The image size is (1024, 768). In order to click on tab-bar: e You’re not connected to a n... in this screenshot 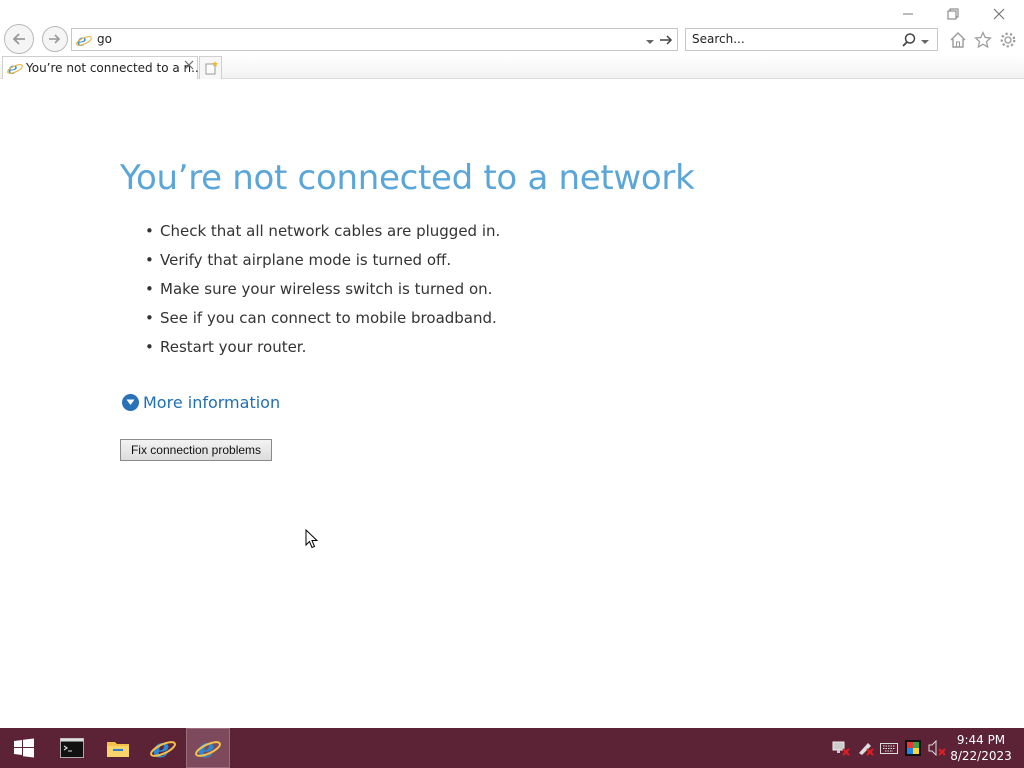, I will do `click(512, 67)`.